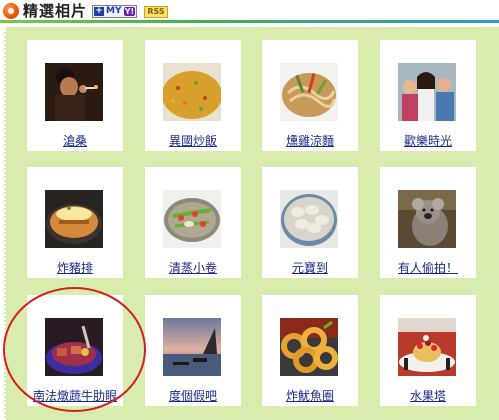  Describe the element at coordinates (249, 12) in the screenshot. I see `section-header: 精選相片 + MY Y! RSS` at that location.